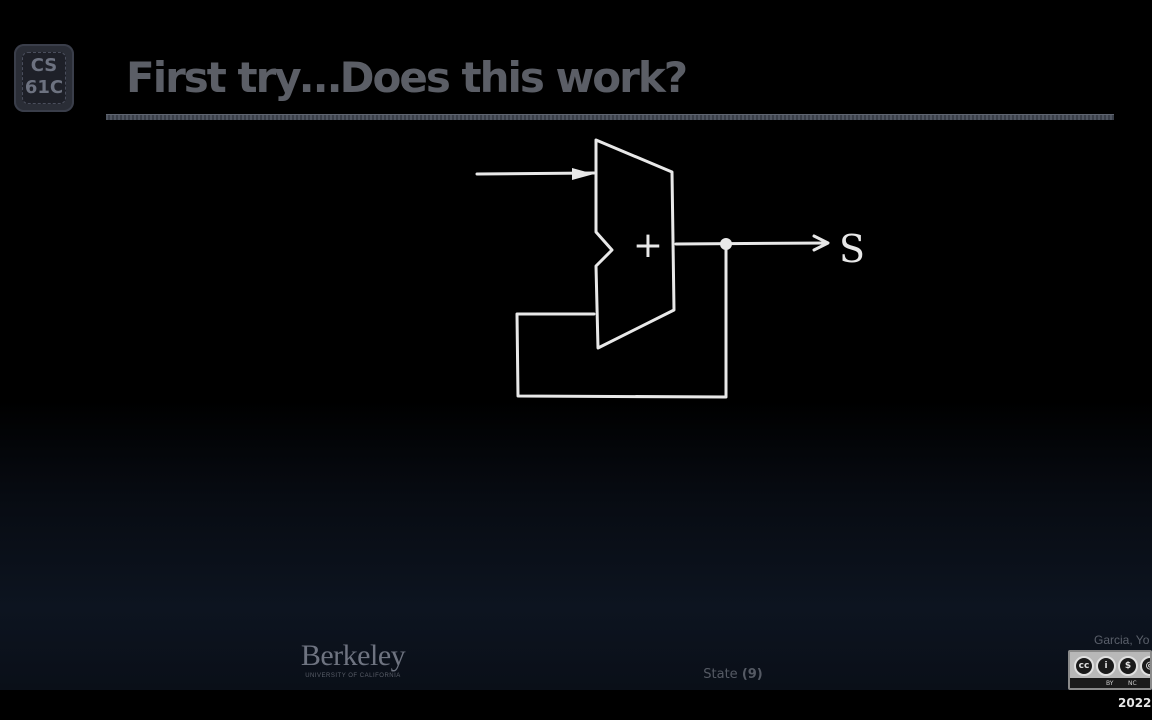 The image size is (1152, 720). I want to click on berkeley-logo: Berkeley, so click(353, 655).